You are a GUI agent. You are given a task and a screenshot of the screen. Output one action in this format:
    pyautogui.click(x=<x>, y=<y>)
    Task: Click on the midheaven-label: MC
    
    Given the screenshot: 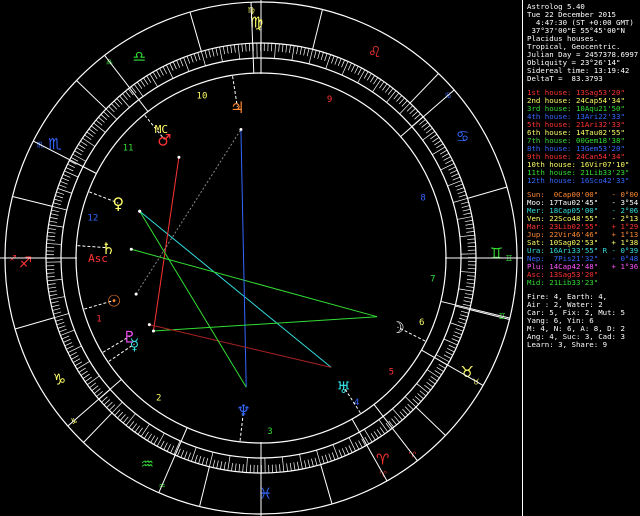 What is the action you would take?
    pyautogui.click(x=161, y=129)
    